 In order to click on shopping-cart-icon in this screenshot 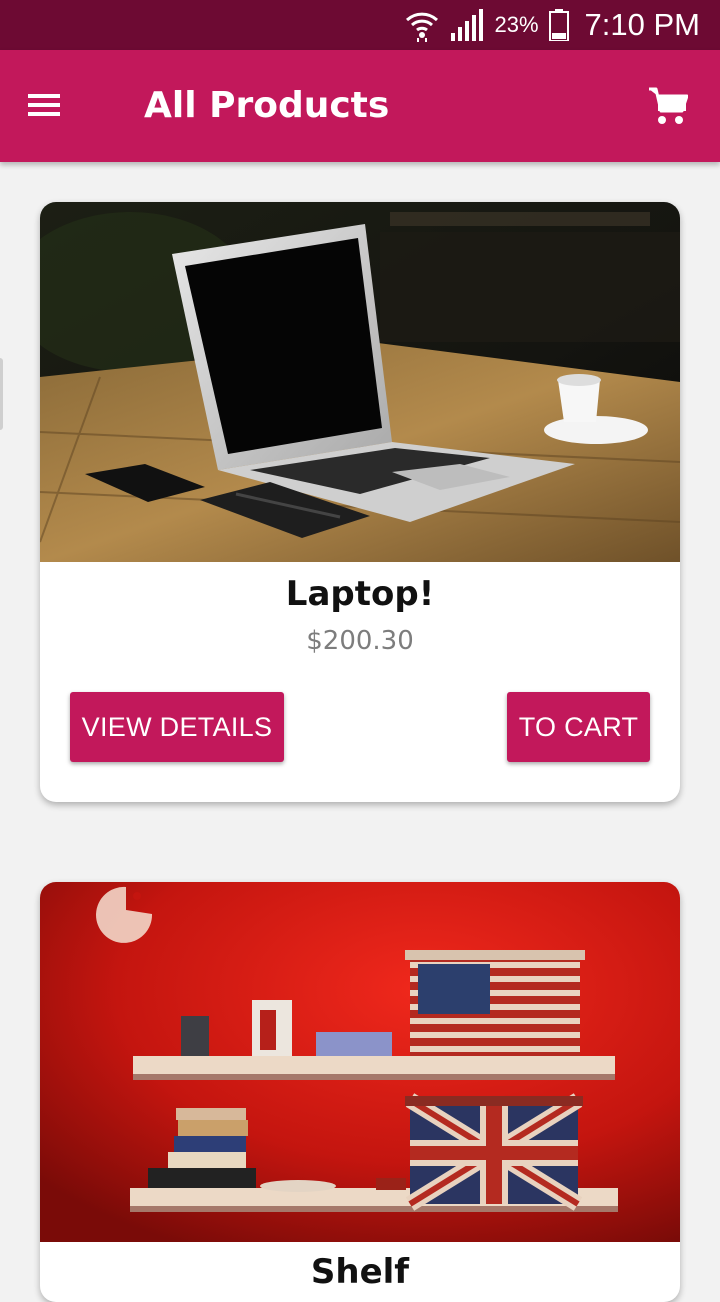, I will do `click(668, 106)`.